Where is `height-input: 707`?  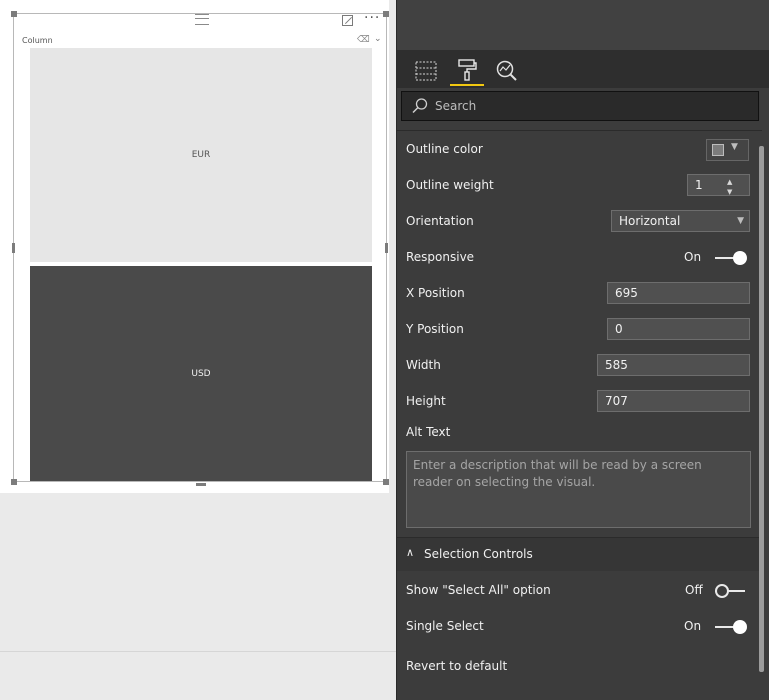 height-input: 707 is located at coordinates (673, 401).